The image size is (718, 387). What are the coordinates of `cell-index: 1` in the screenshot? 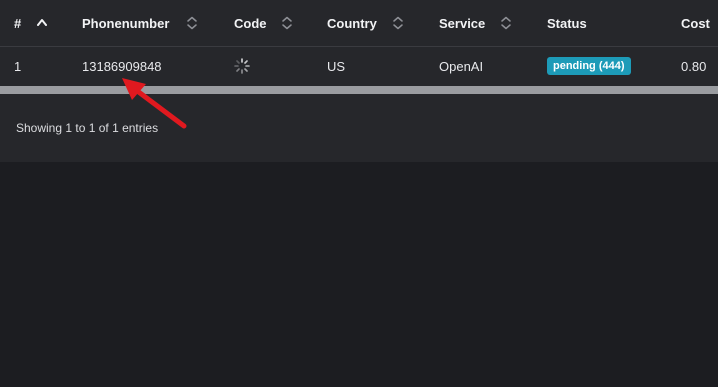 It's located at (18, 66).